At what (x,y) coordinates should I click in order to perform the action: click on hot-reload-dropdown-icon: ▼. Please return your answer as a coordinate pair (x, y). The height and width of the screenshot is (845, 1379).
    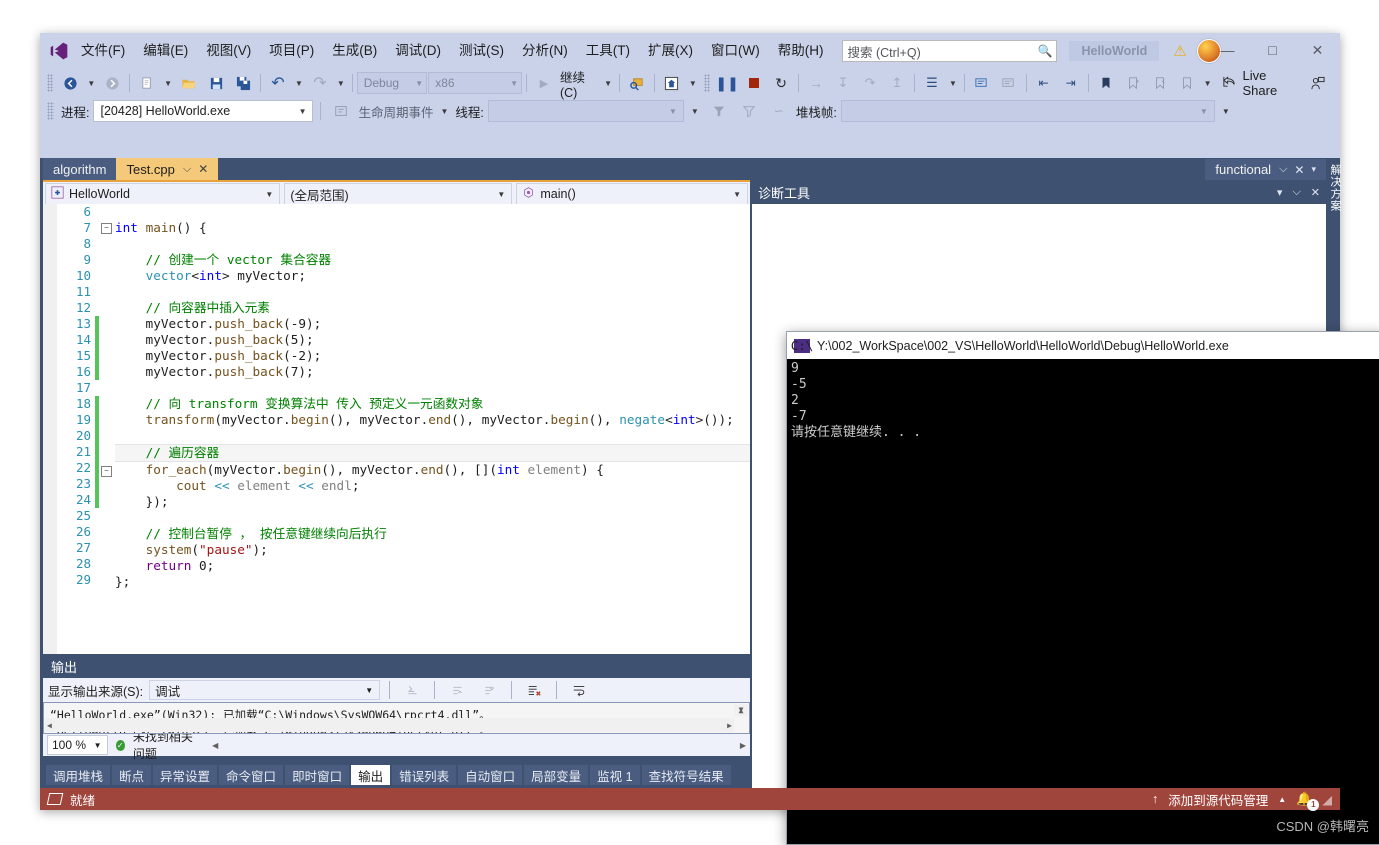
    Looking at the image, I should click on (693, 83).